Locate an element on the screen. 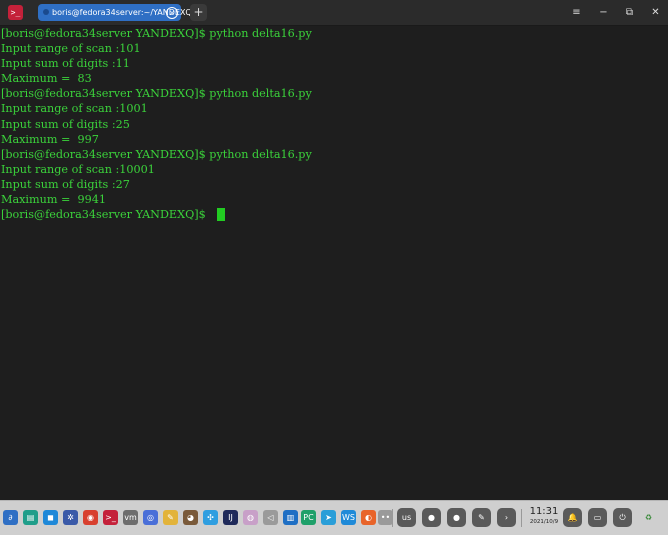 This screenshot has height=535, width=668. launcher-icon: ∂ is located at coordinates (10, 517).